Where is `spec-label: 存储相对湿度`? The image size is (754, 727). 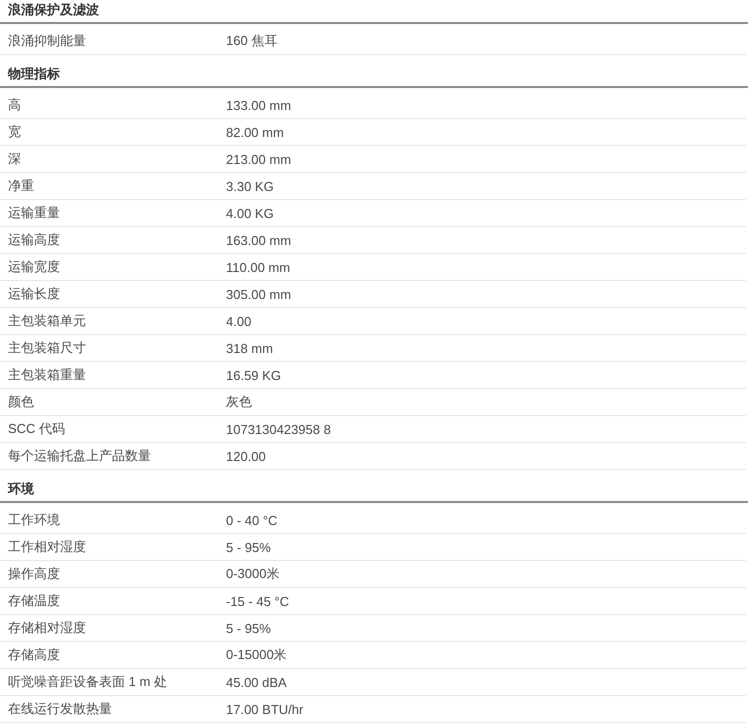
spec-label: 存储相对湿度 is located at coordinates (47, 628).